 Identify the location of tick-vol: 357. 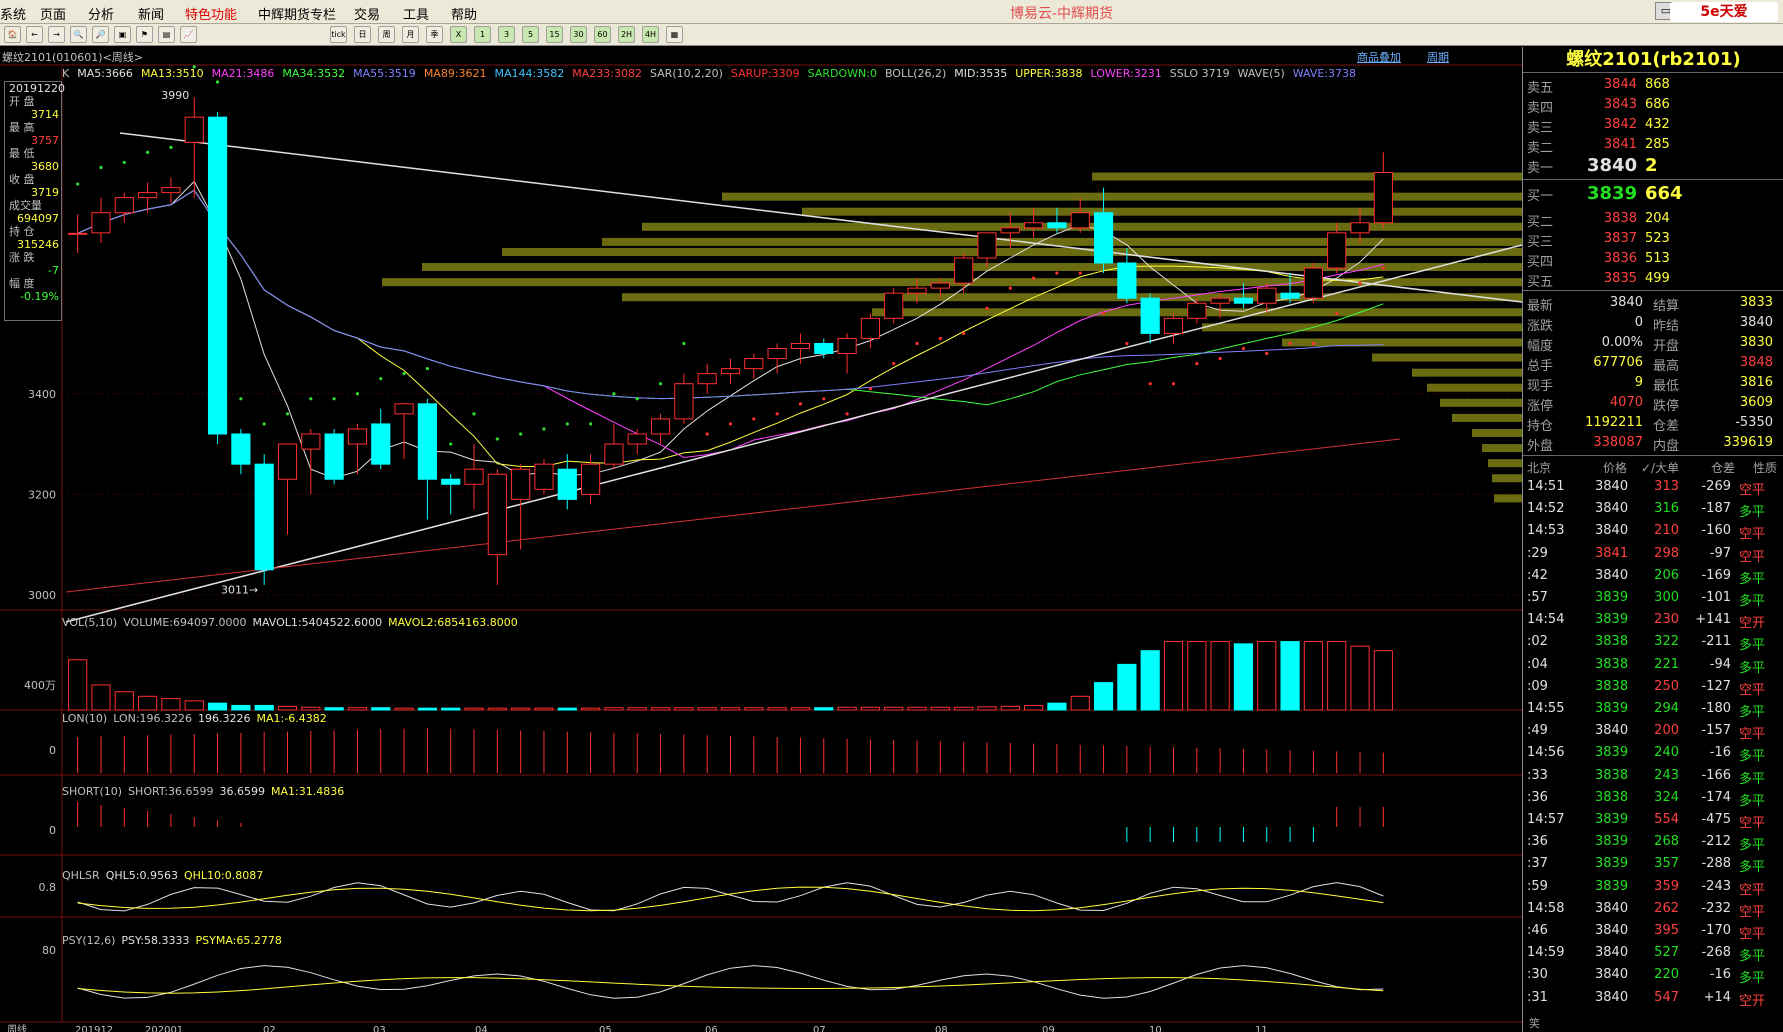
(1666, 864).